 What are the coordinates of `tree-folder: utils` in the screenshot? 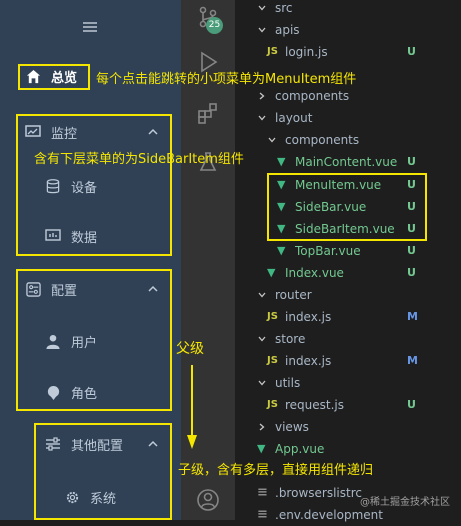 It's located at (348, 383).